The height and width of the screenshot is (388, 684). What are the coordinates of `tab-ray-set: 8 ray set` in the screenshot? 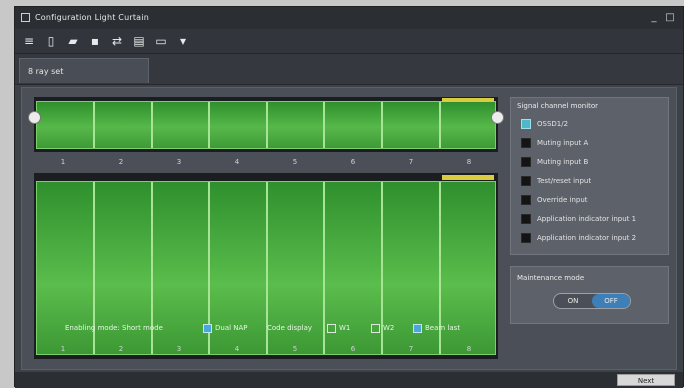 It's located at (84, 70).